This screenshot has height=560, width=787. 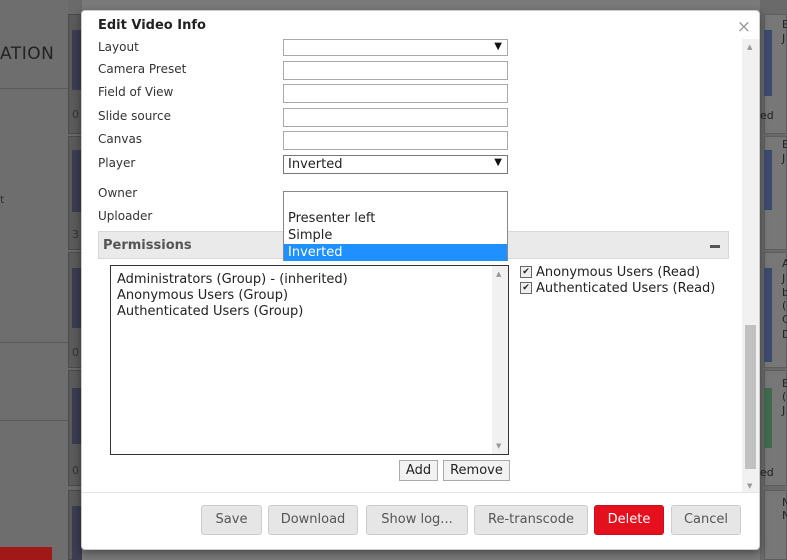 What do you see at coordinates (395, 47) in the screenshot?
I see `layout-select: ▼` at bounding box center [395, 47].